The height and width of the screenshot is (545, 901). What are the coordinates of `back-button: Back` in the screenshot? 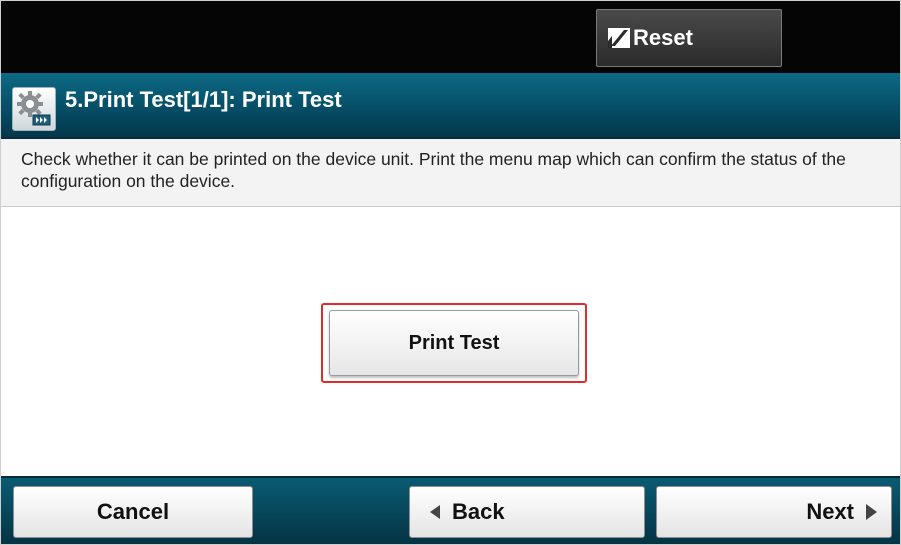 It's located at (527, 512).